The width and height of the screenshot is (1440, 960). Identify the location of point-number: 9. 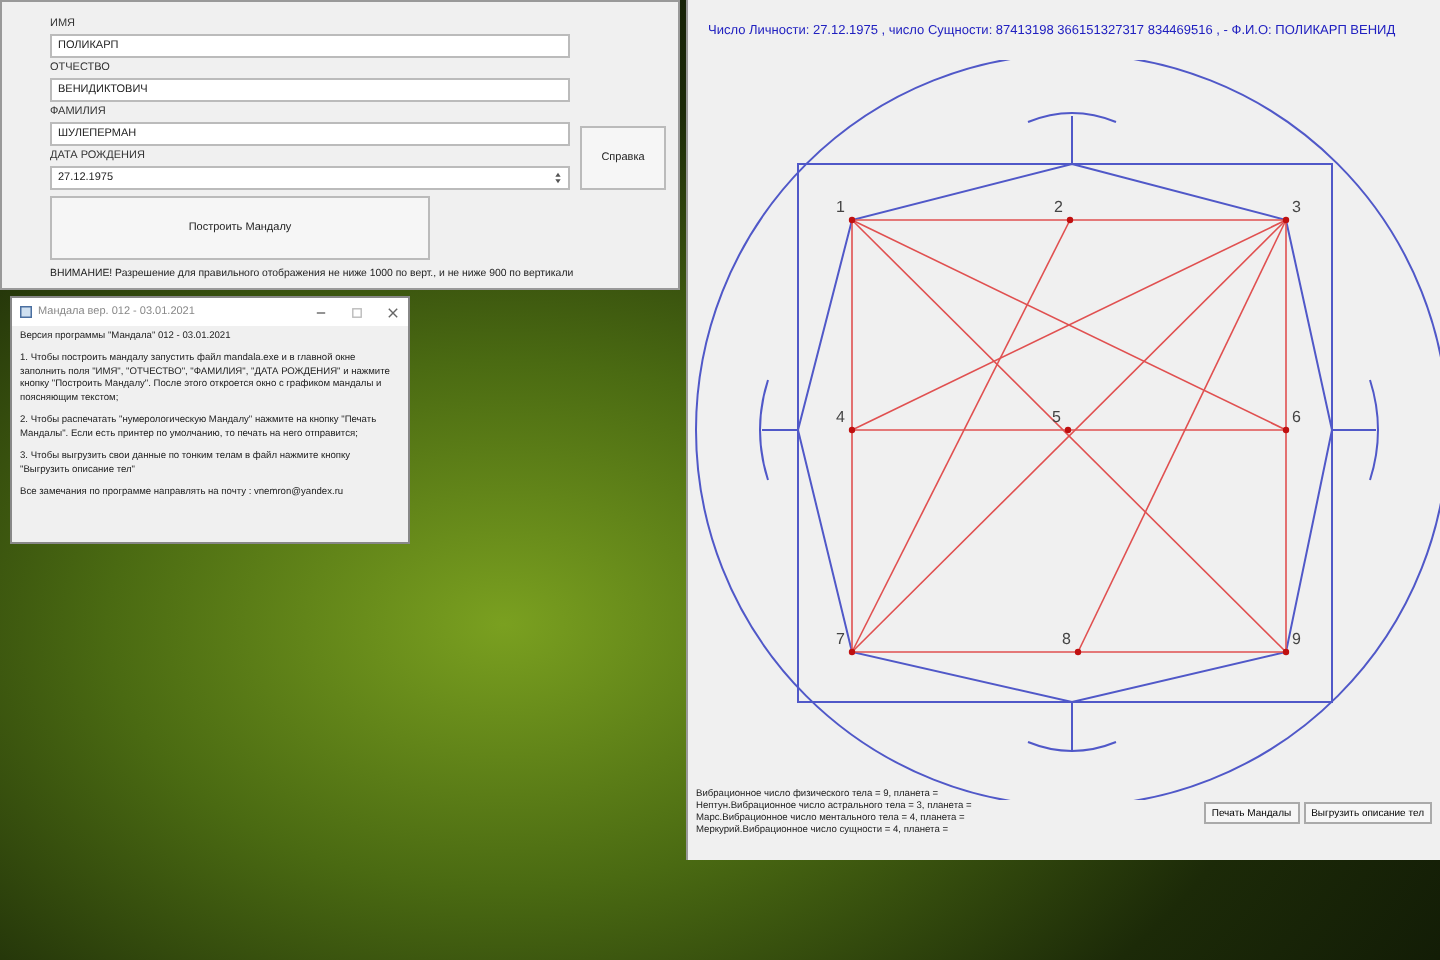
(1296, 639).